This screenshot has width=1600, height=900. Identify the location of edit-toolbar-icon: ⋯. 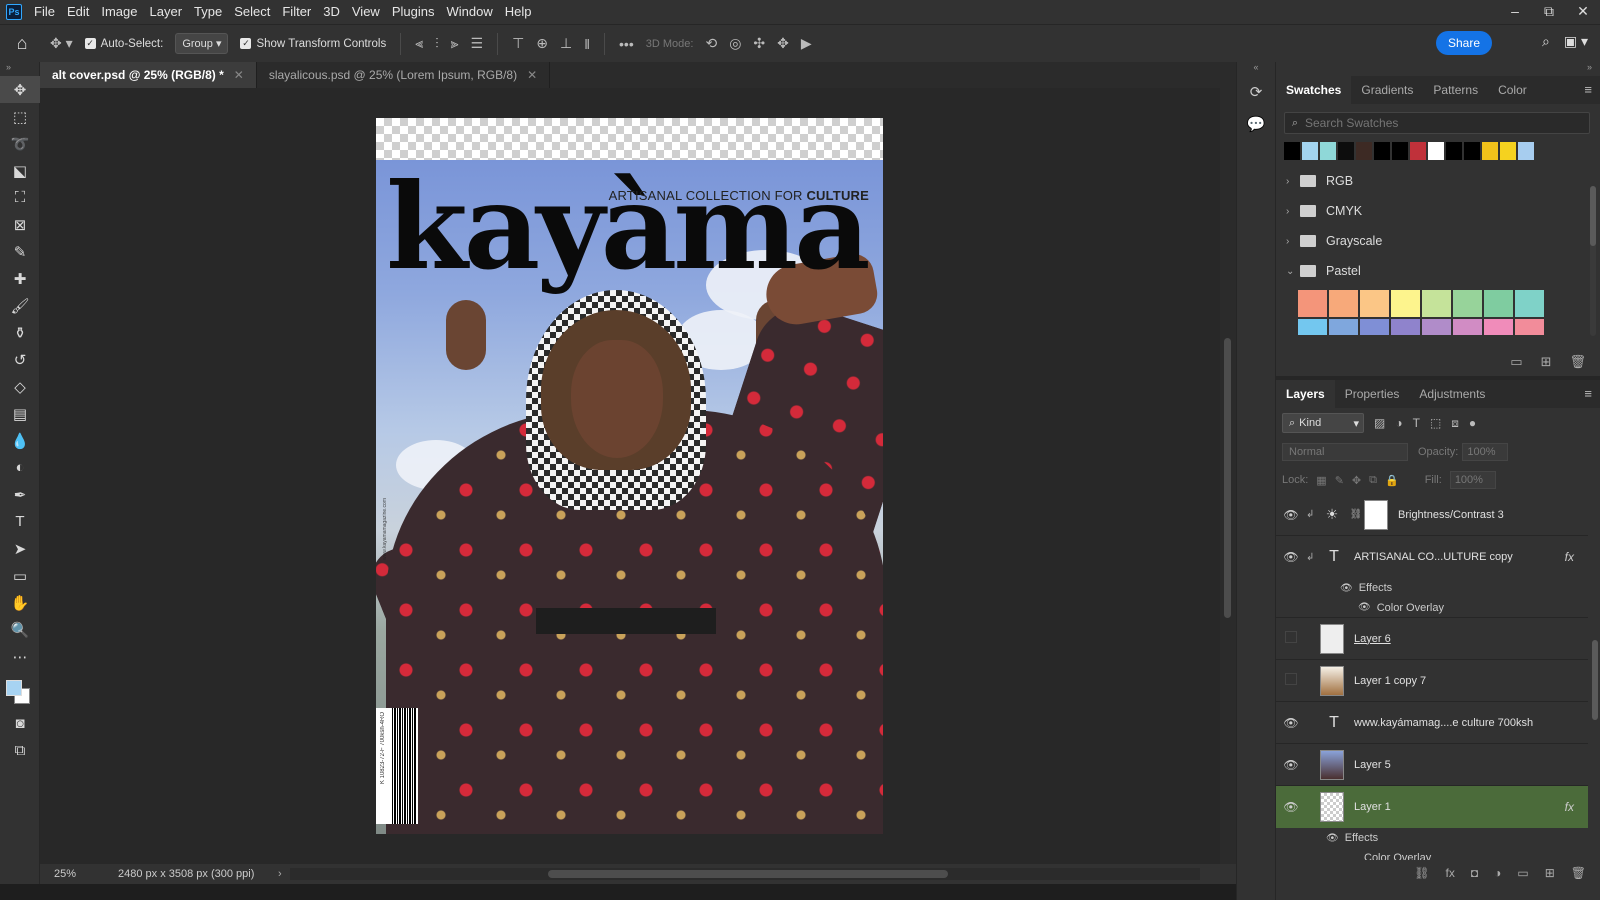
(20, 656).